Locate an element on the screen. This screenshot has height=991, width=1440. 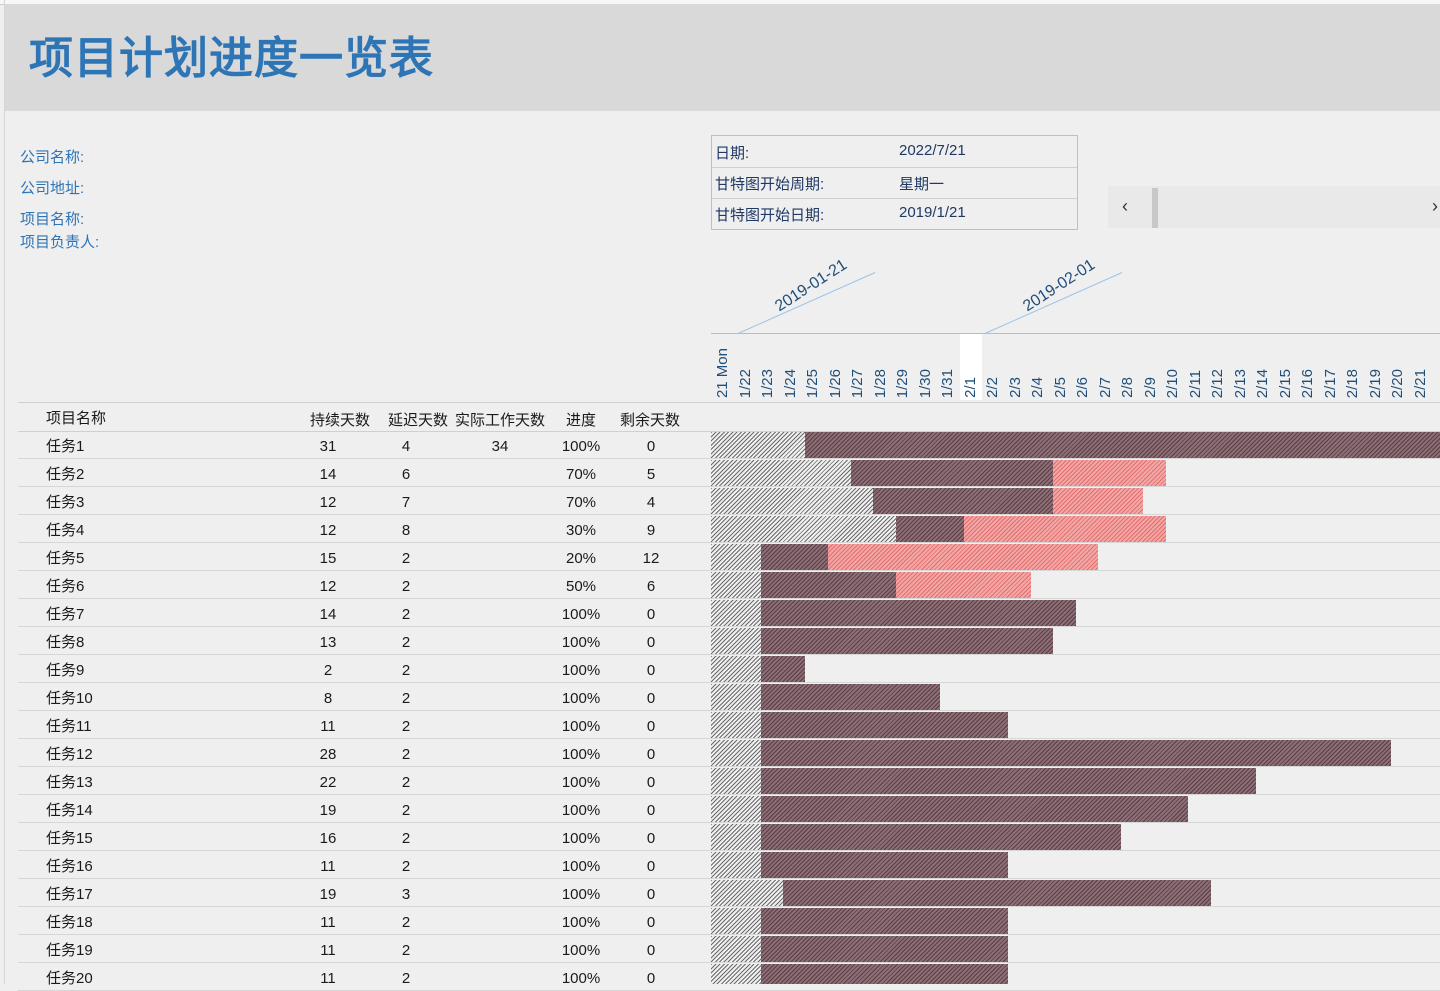
task-name: 任务9 is located at coordinates (65, 669).